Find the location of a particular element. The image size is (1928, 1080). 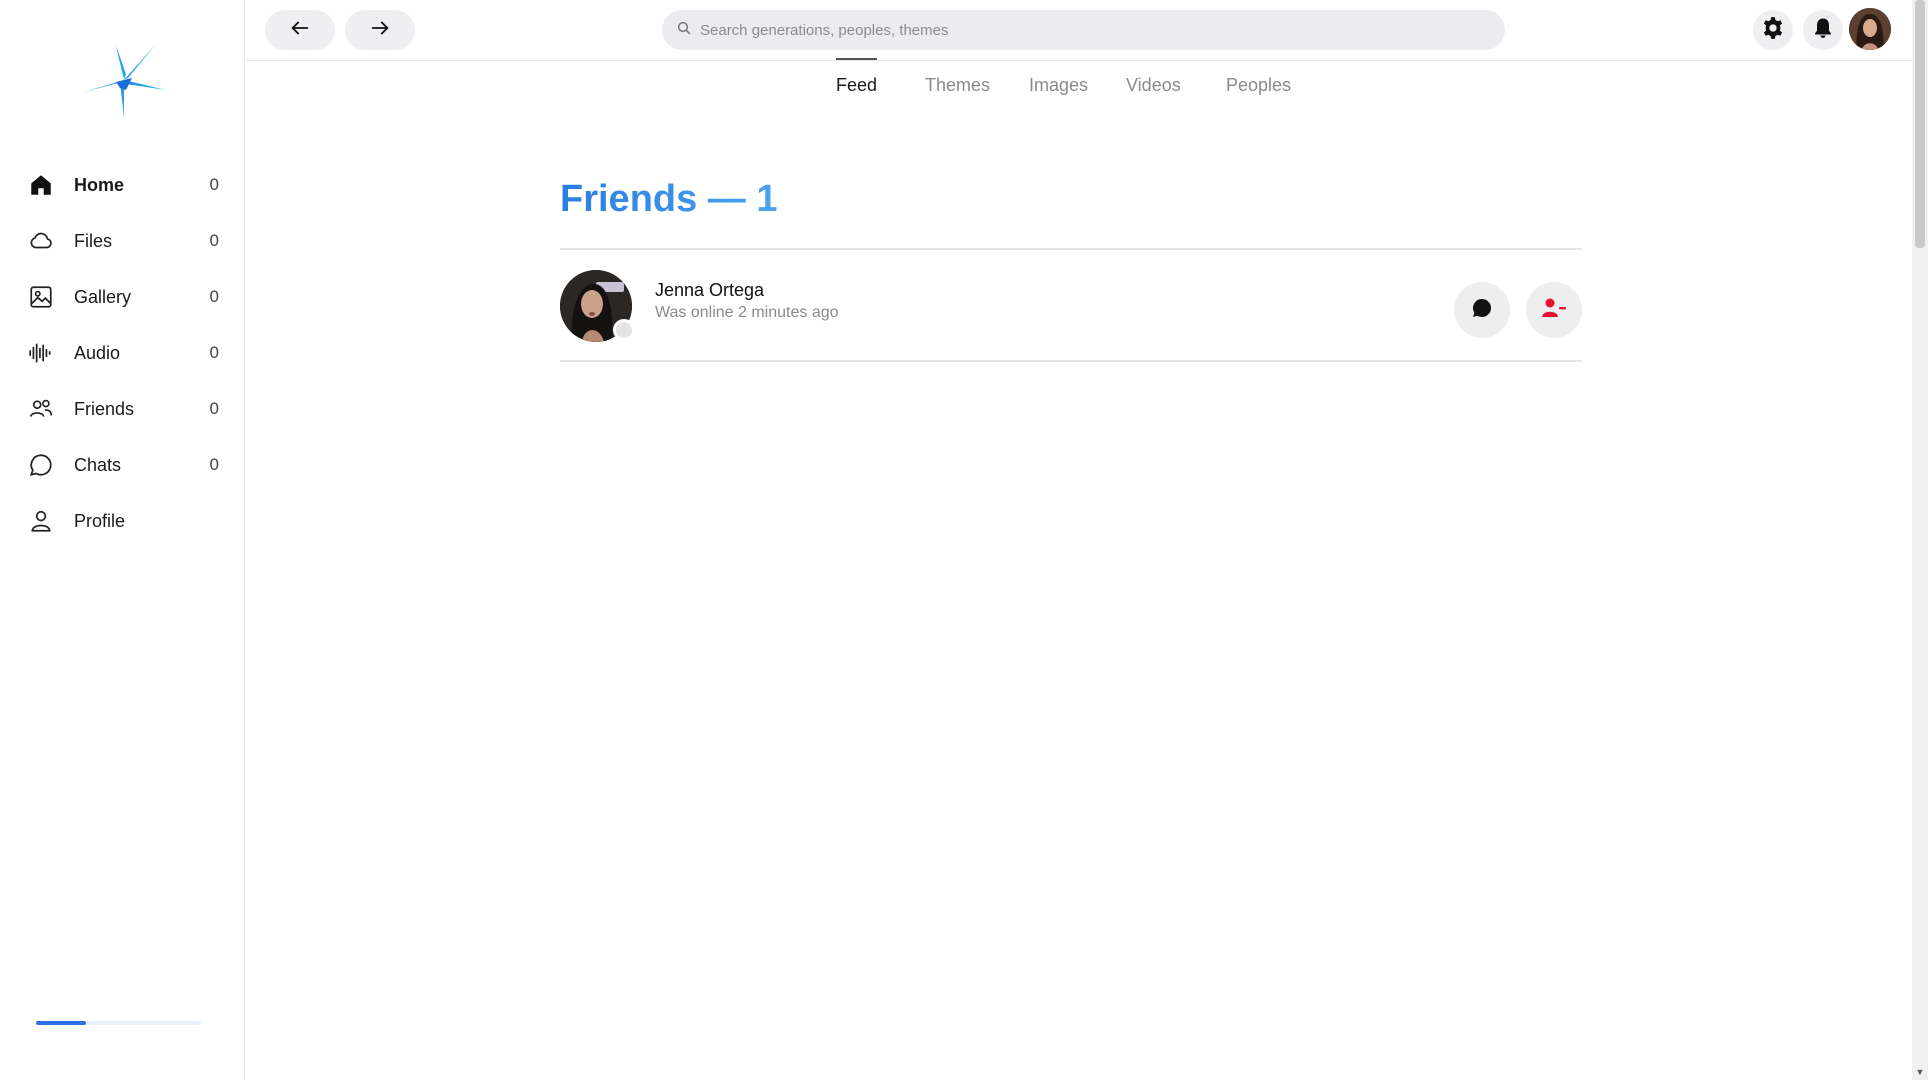

message-friend-button is located at coordinates (1482, 310).